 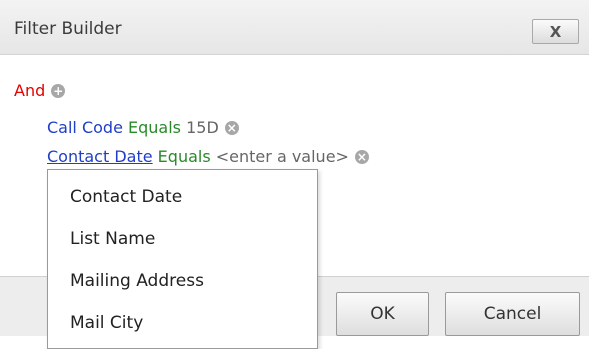 I want to click on condition-value-link: <enter a value>, so click(x=282, y=156).